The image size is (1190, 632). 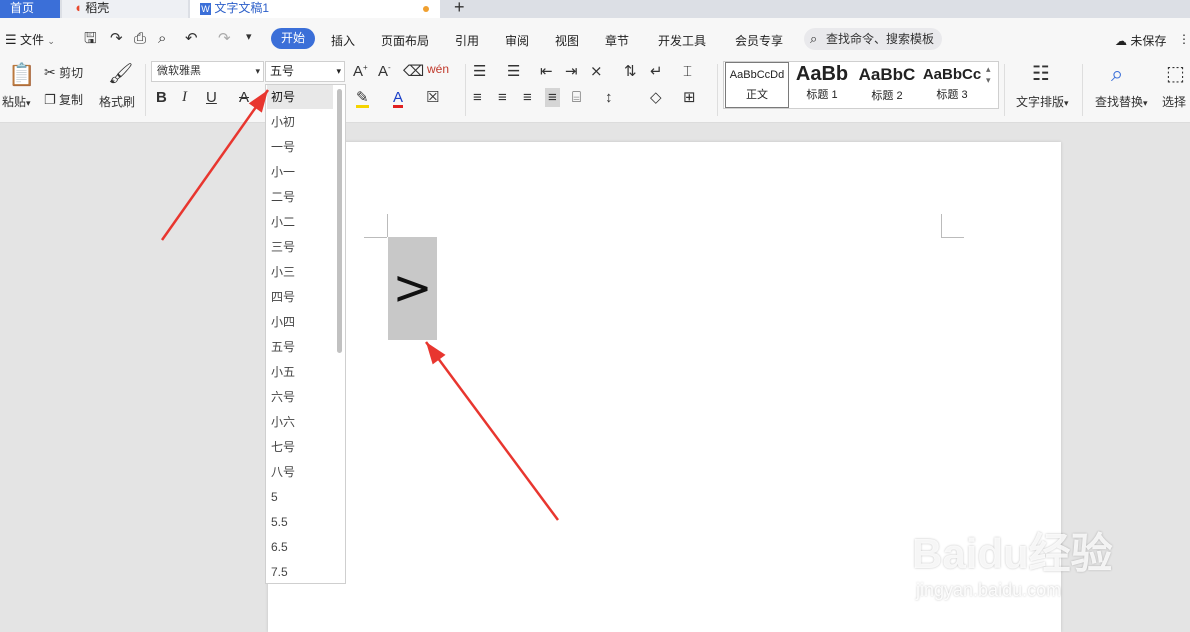 I want to click on arrow-to-size-option-head, so click(x=258, y=101).